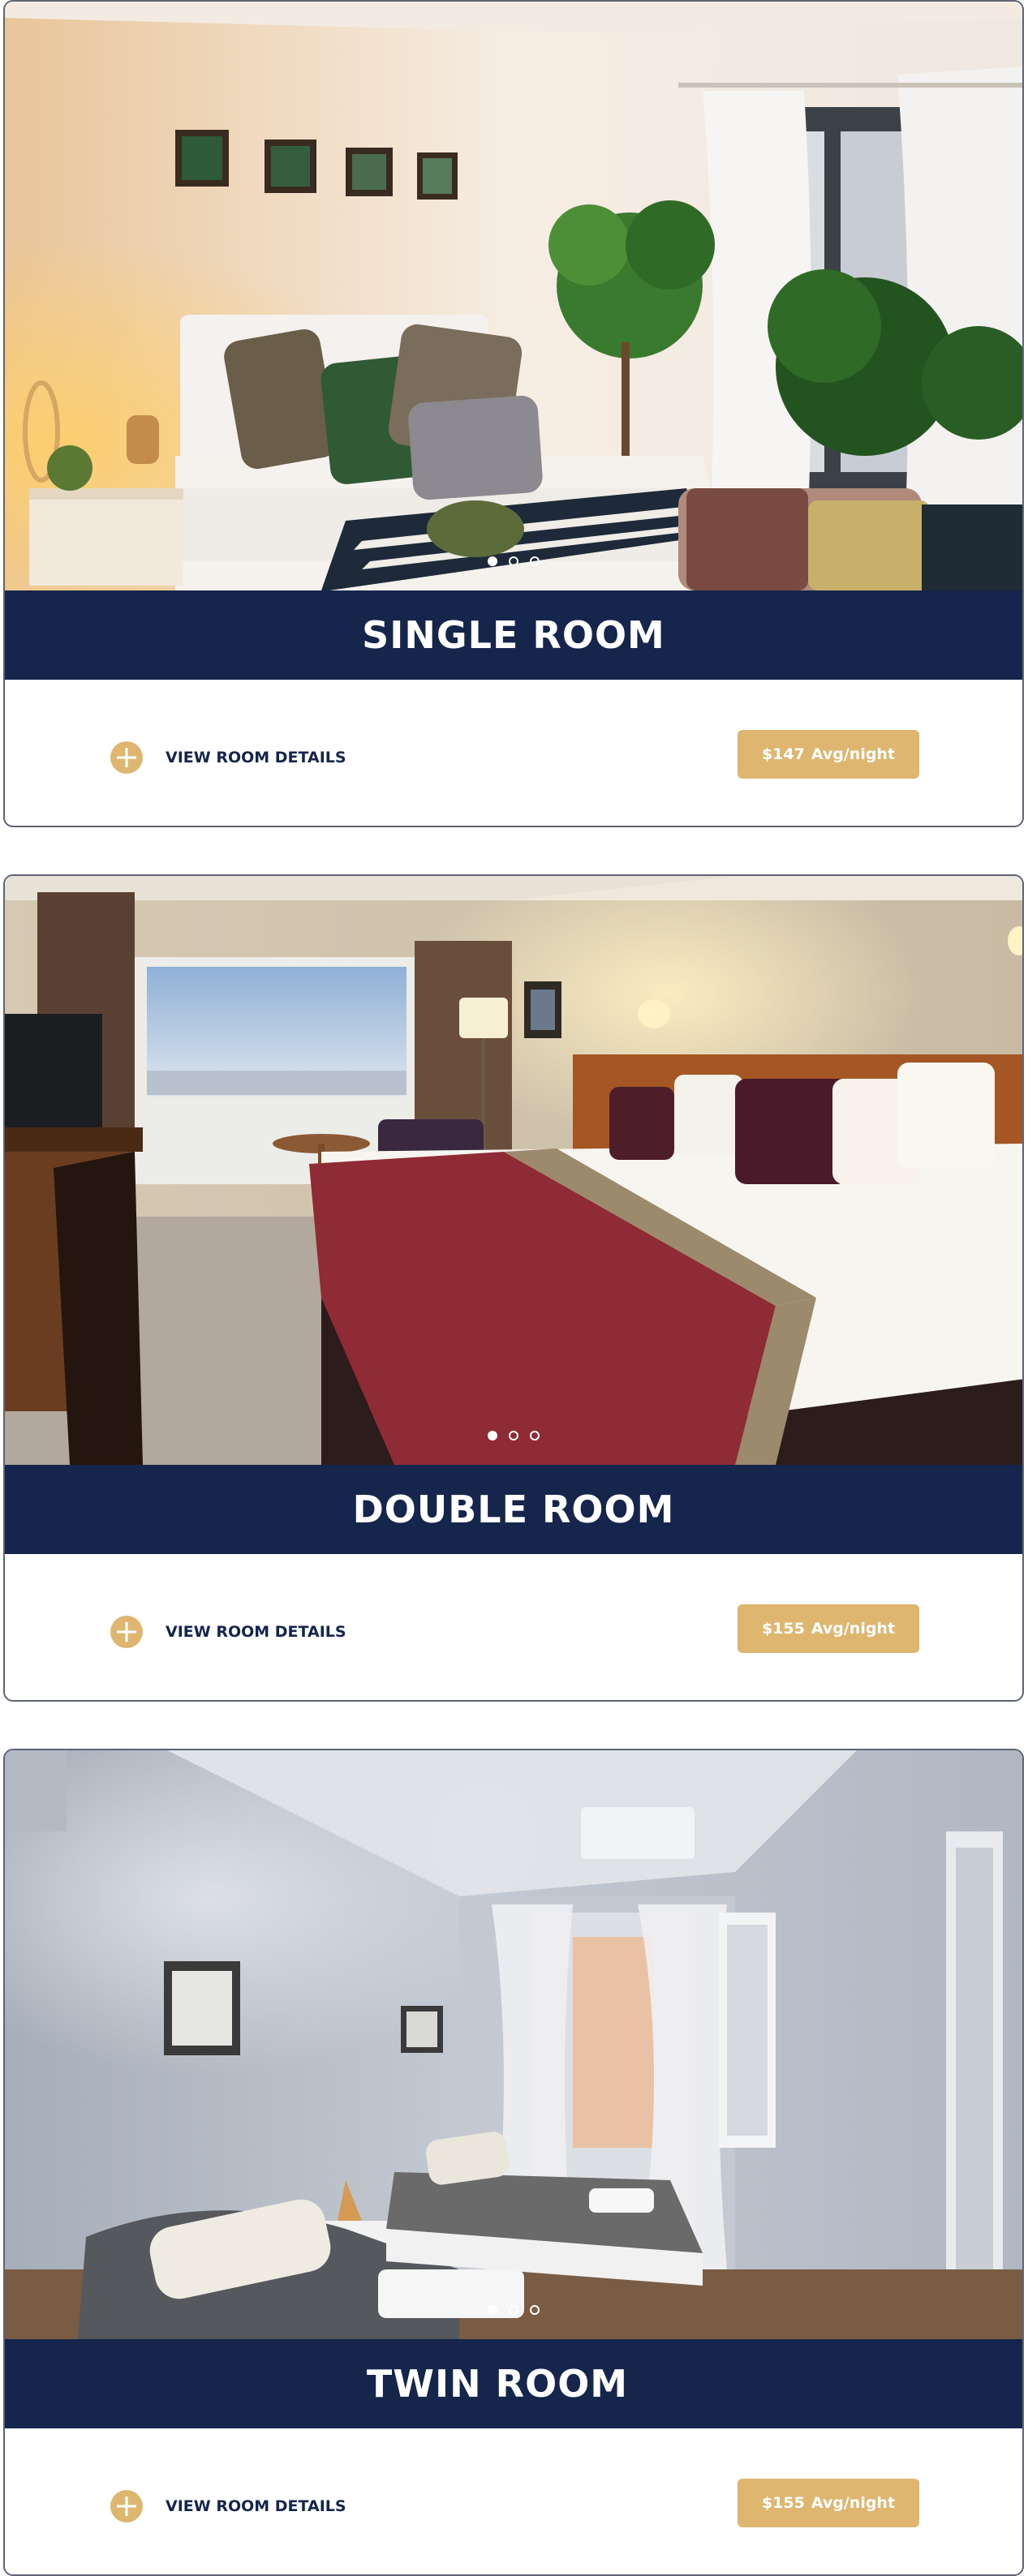 This screenshot has width=1028, height=2576. I want to click on room-card-footer: VIEW ROOM DETAILS $147 Avg/night, so click(513, 753).